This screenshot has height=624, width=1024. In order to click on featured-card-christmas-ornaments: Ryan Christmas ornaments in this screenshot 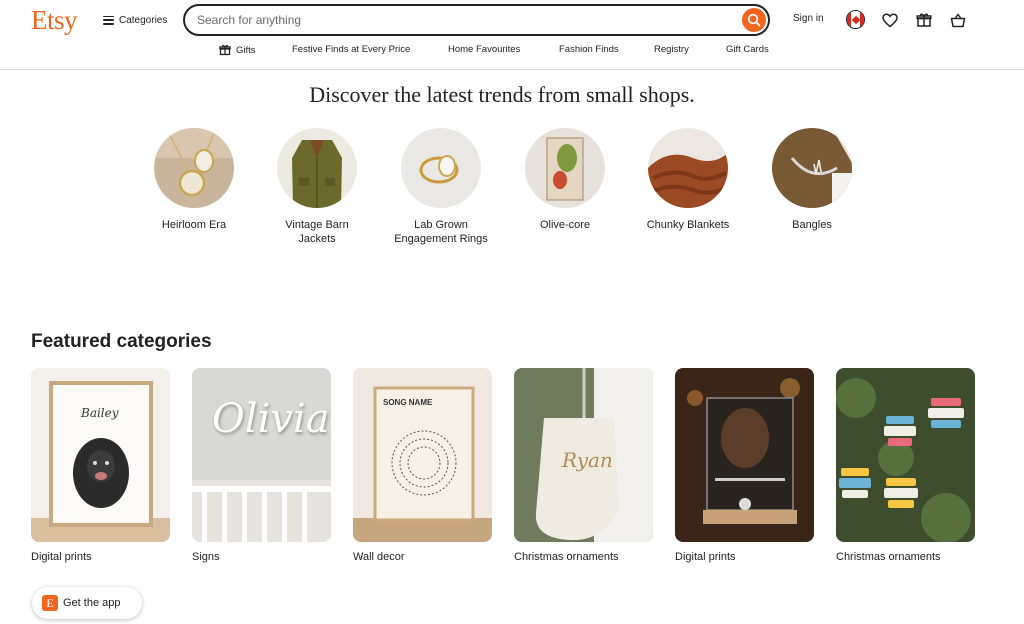, I will do `click(583, 465)`.